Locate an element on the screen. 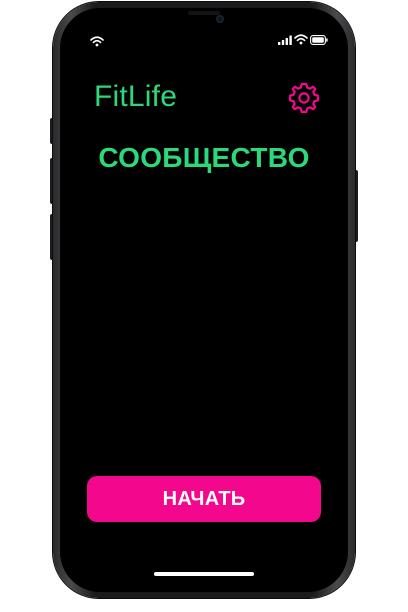 This screenshot has width=408, height=612. gear-icon is located at coordinates (304, 98).